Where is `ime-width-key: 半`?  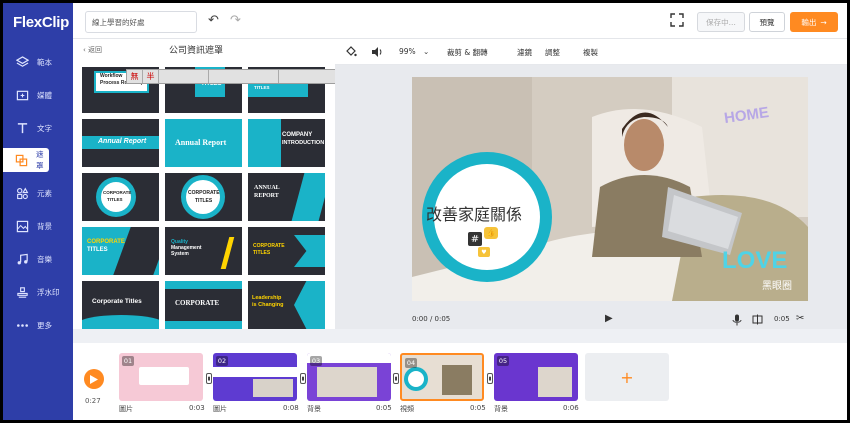
ime-width-key: 半 is located at coordinates (151, 76).